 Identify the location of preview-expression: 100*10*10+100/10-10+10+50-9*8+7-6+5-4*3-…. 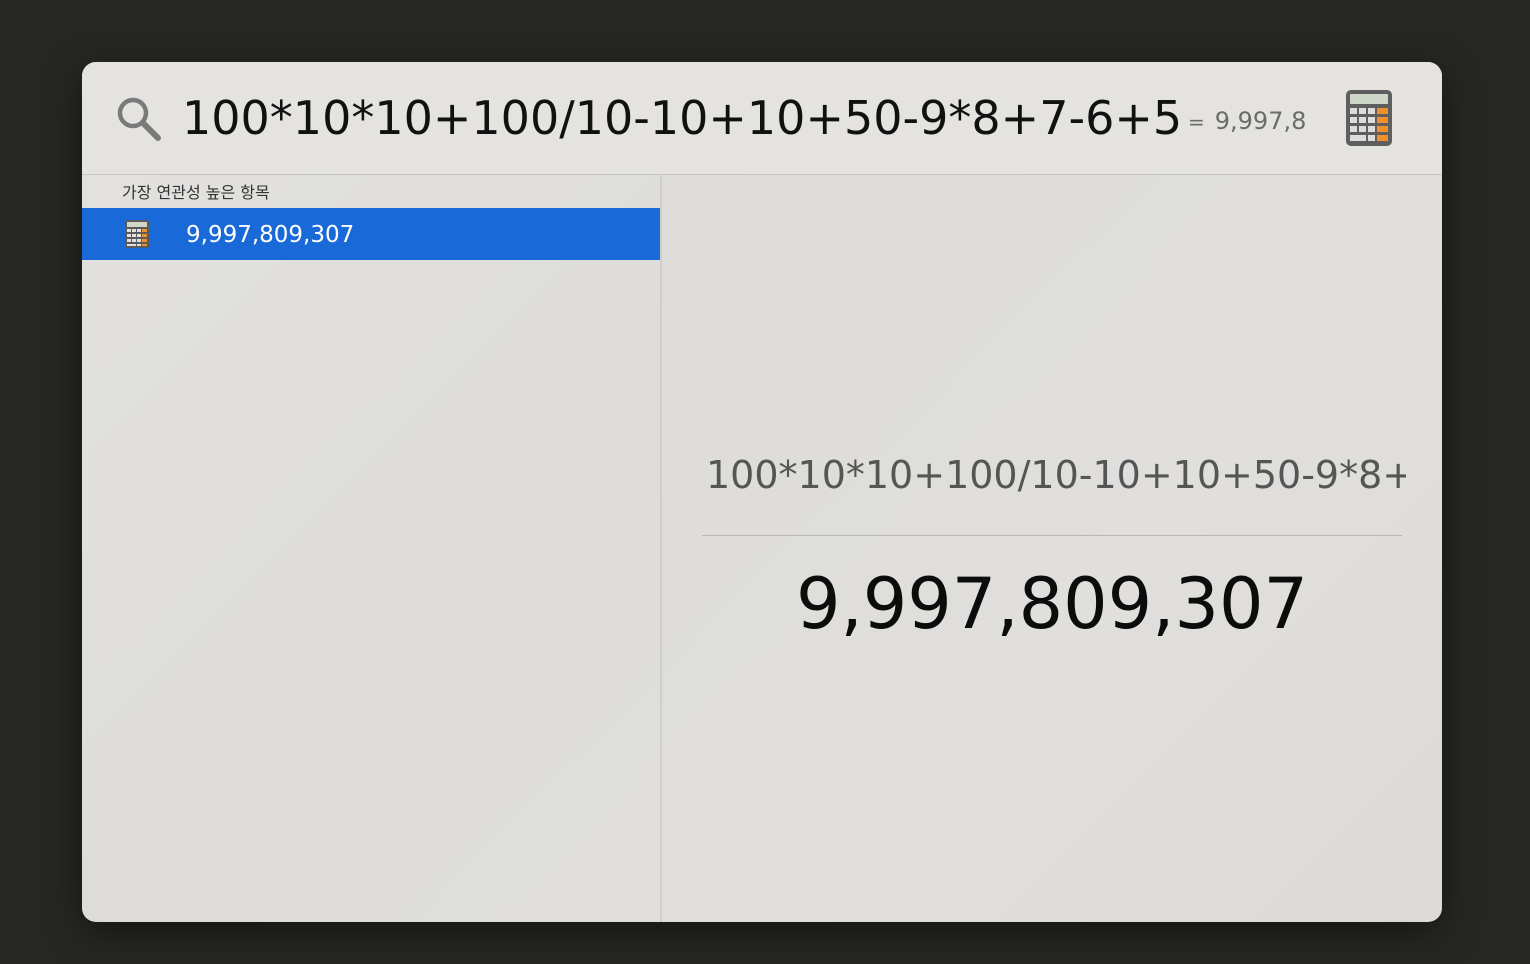
(1056, 475).